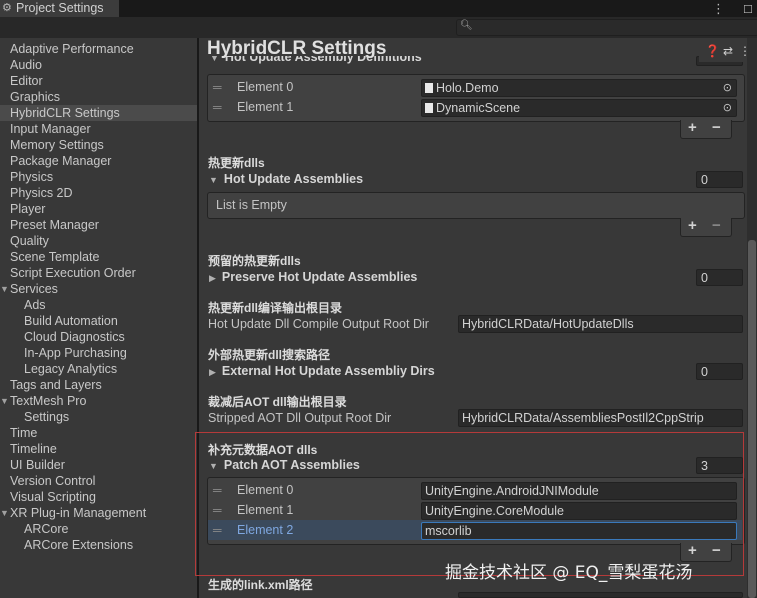  What do you see at coordinates (98, 417) in the screenshot?
I see `sidebar-item-settings: Settings` at bounding box center [98, 417].